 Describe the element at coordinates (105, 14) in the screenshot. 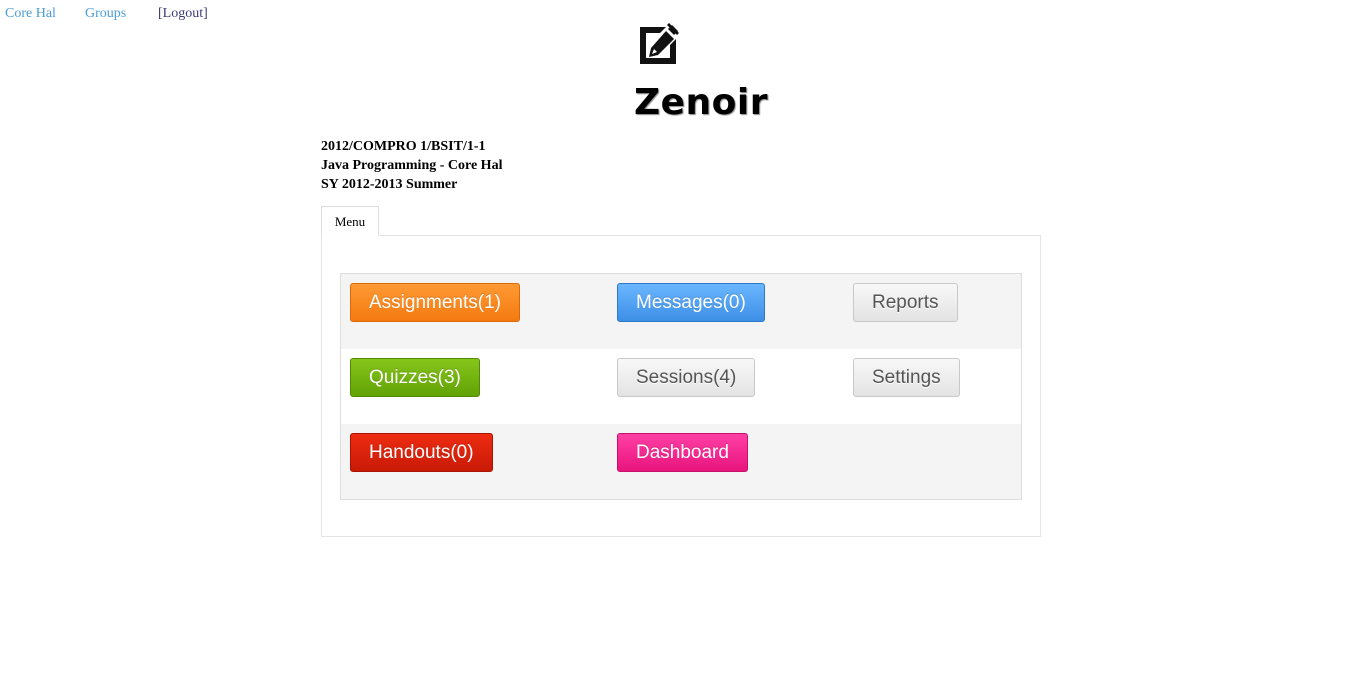

I see `nav-link-groups: Groups` at that location.